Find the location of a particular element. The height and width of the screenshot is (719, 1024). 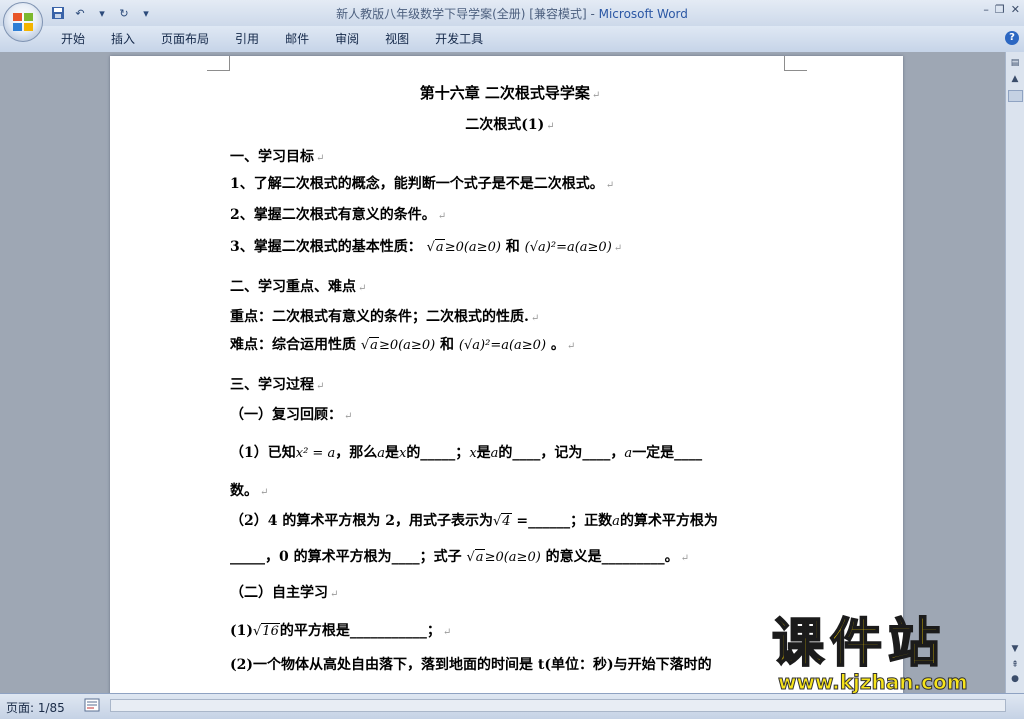

ruler-toggle-icon: ▤ is located at coordinates (1015, 63).